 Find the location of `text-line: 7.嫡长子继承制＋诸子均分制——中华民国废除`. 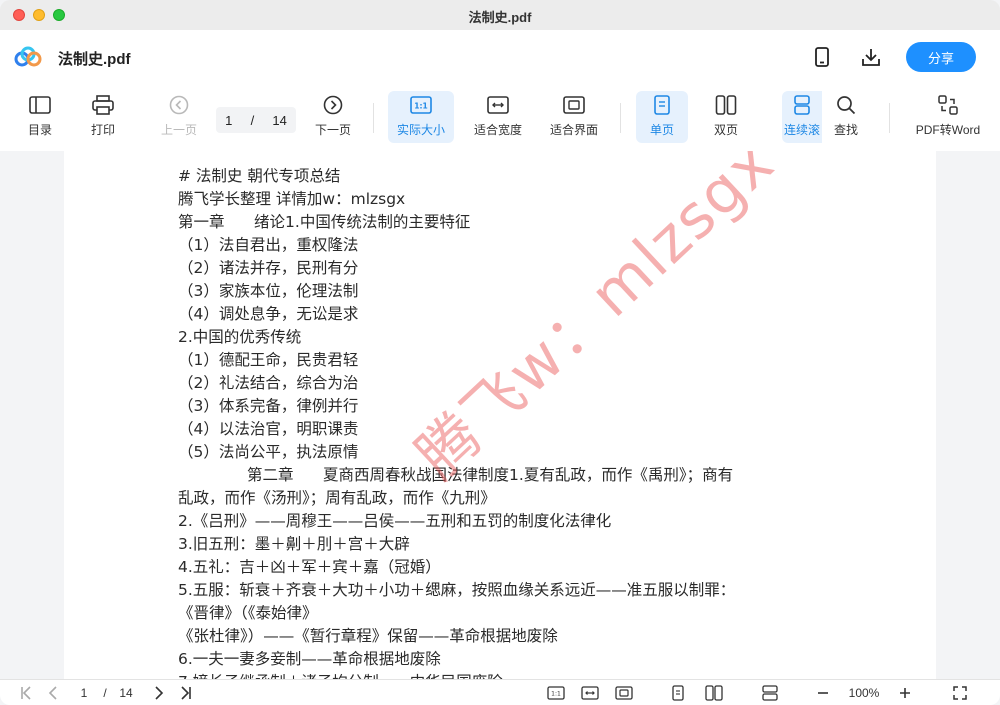

text-line: 7.嫡长子继承制＋诸子均分制——中华民国废除 is located at coordinates (498, 675).